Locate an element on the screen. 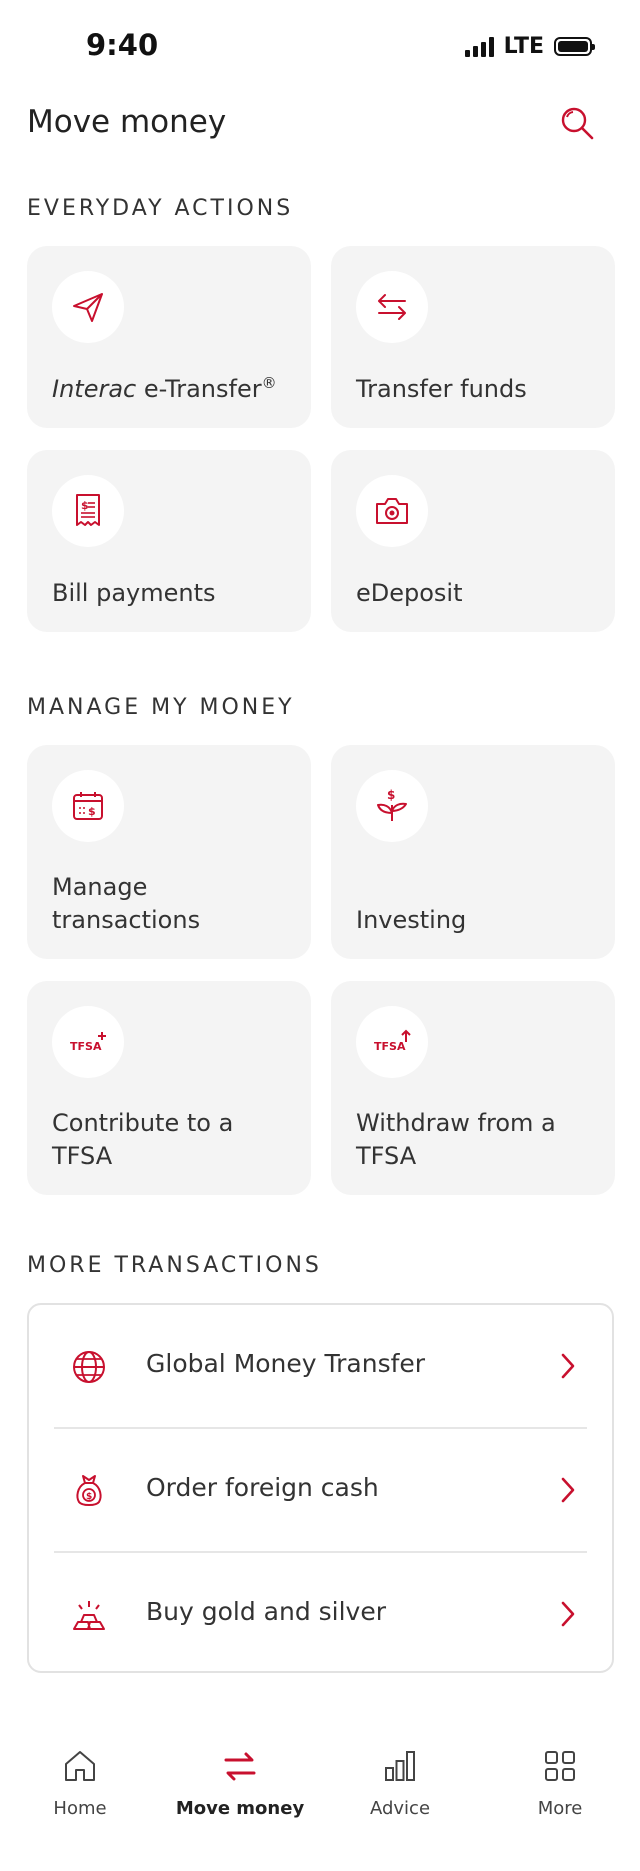 This screenshot has width=640, height=1871. battery-icon is located at coordinates (574, 46).